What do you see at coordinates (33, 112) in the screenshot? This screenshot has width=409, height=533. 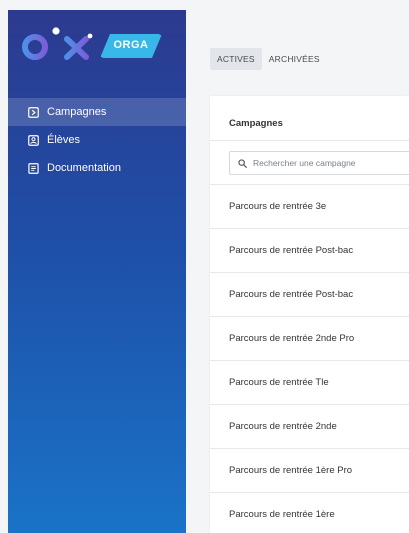 I see `campaign-icon` at bounding box center [33, 112].